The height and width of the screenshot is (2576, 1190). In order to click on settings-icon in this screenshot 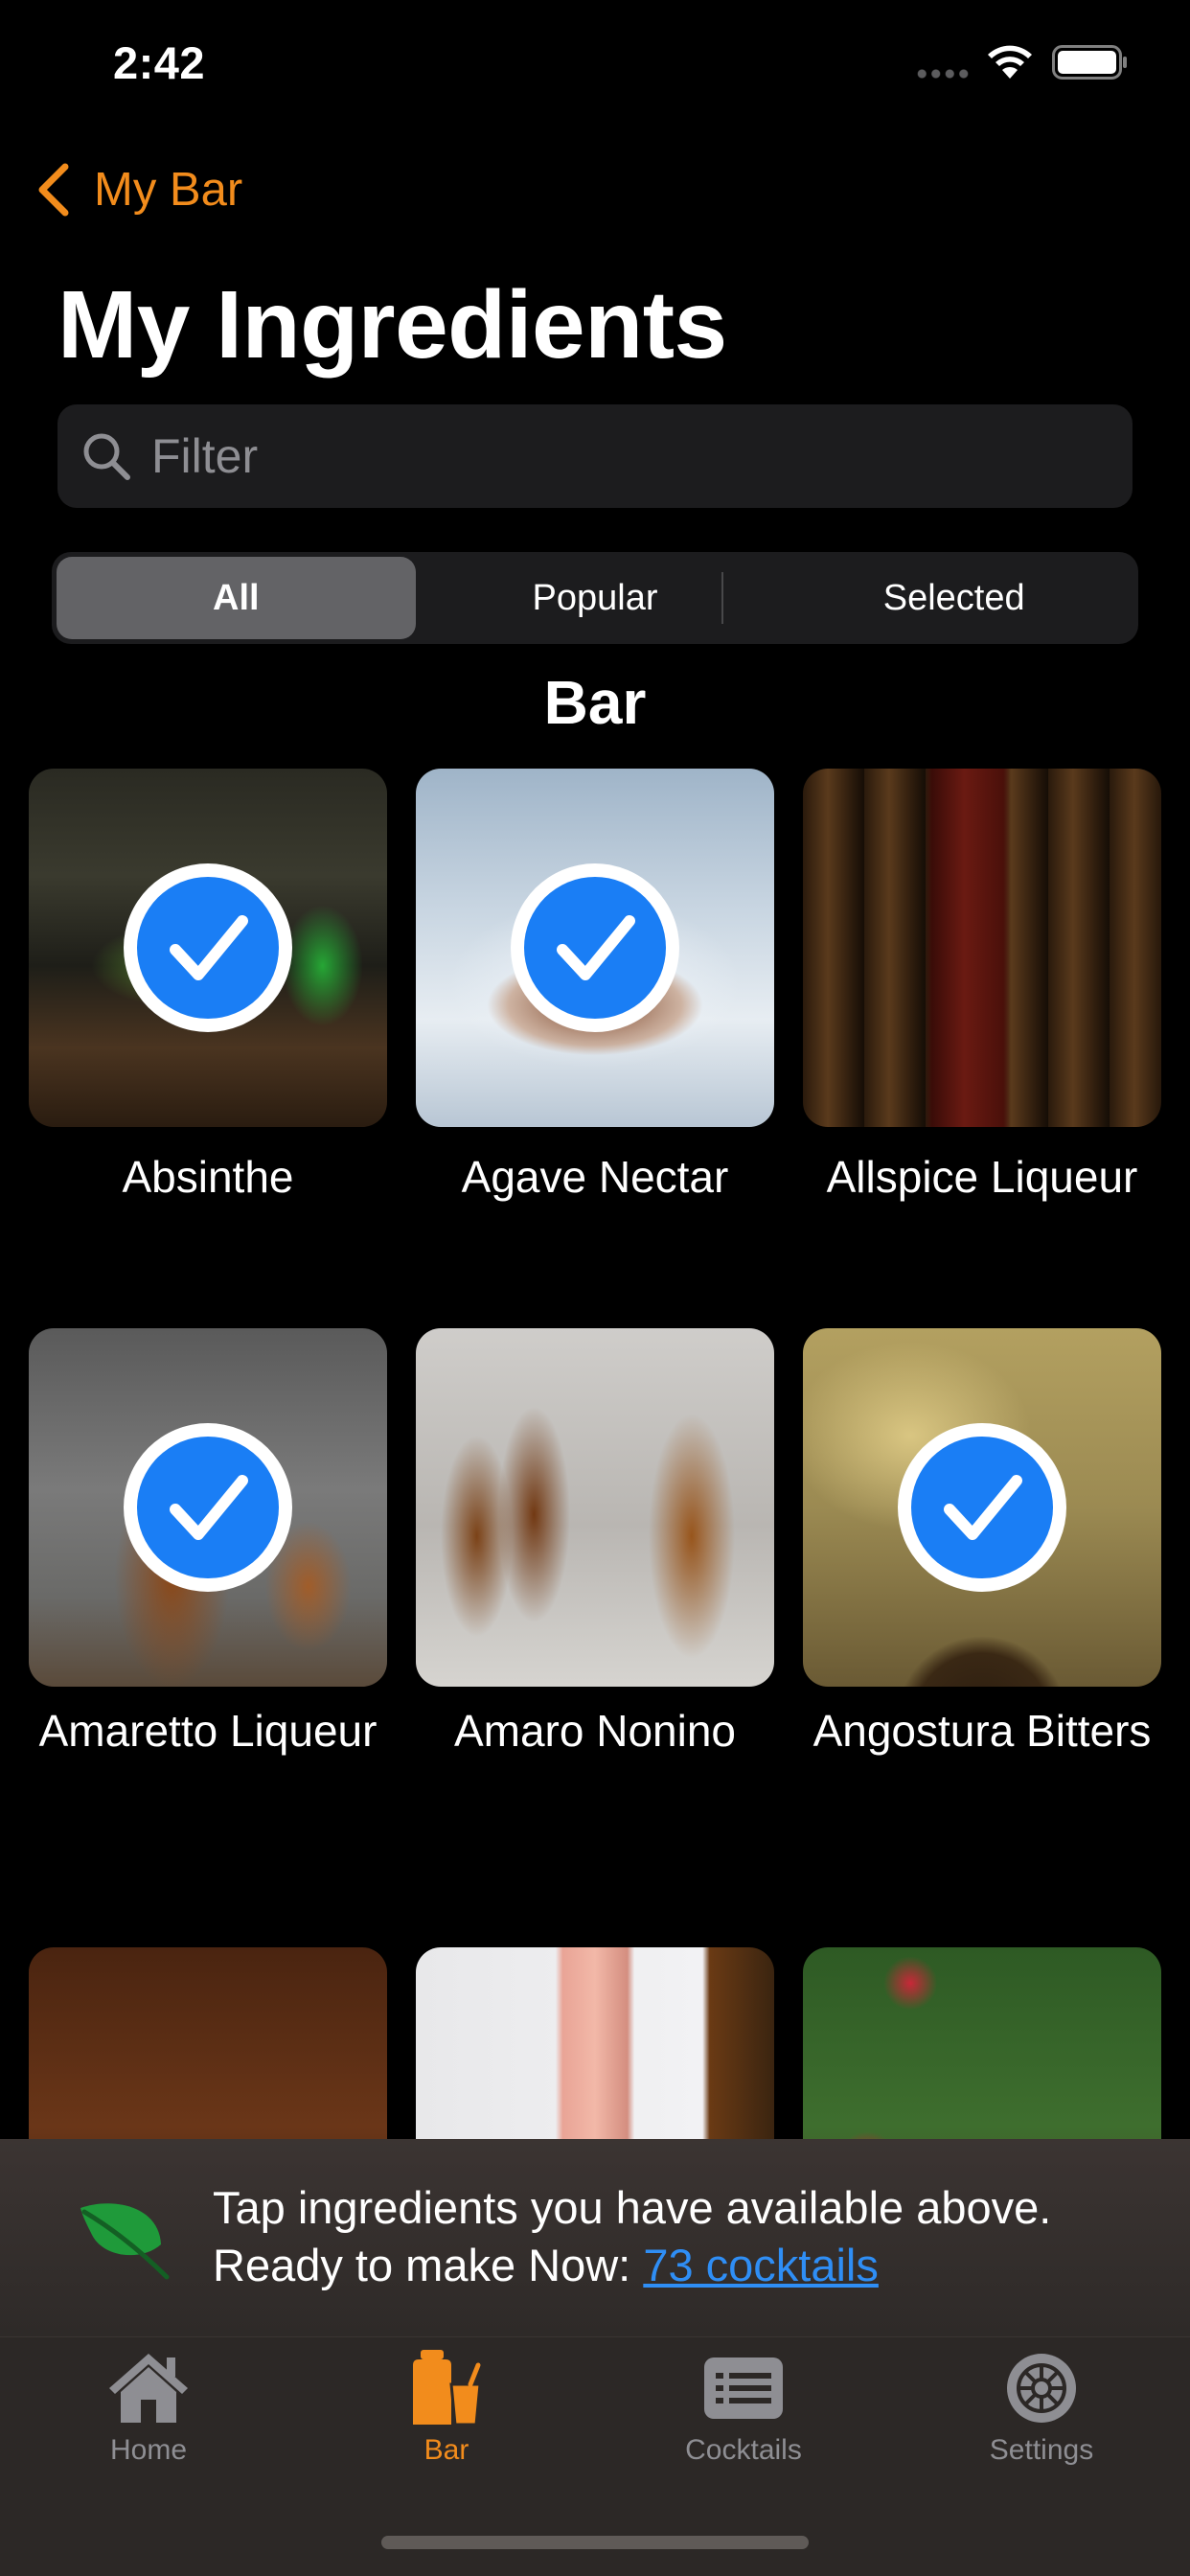, I will do `click(1041, 2388)`.